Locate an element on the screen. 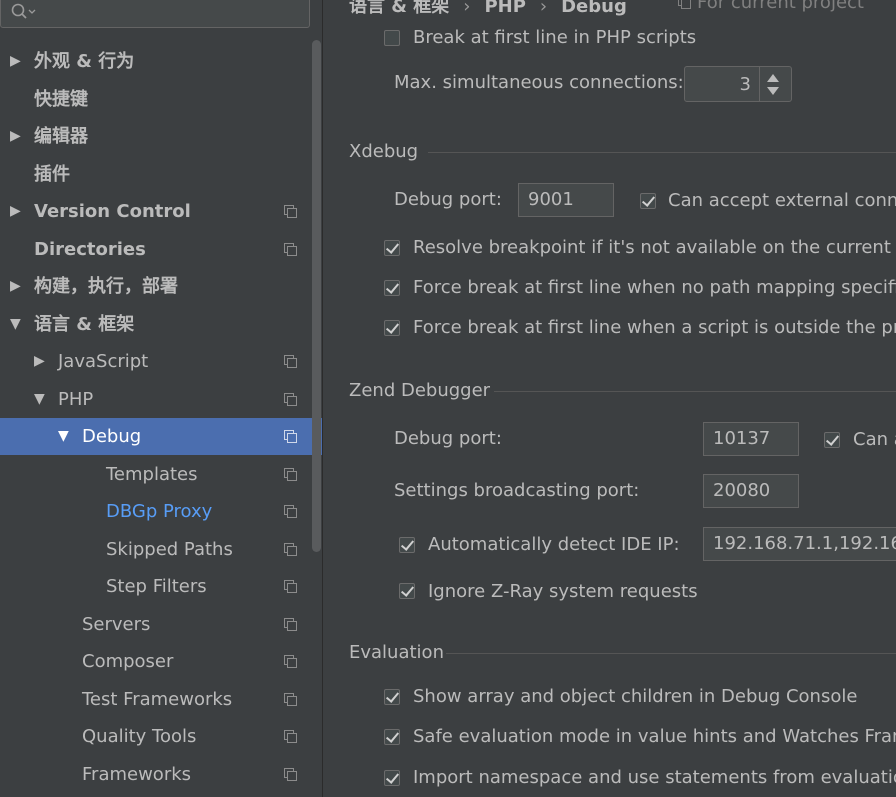 The image size is (896, 797). accept-external-label: Can accept external connections is located at coordinates (782, 200).